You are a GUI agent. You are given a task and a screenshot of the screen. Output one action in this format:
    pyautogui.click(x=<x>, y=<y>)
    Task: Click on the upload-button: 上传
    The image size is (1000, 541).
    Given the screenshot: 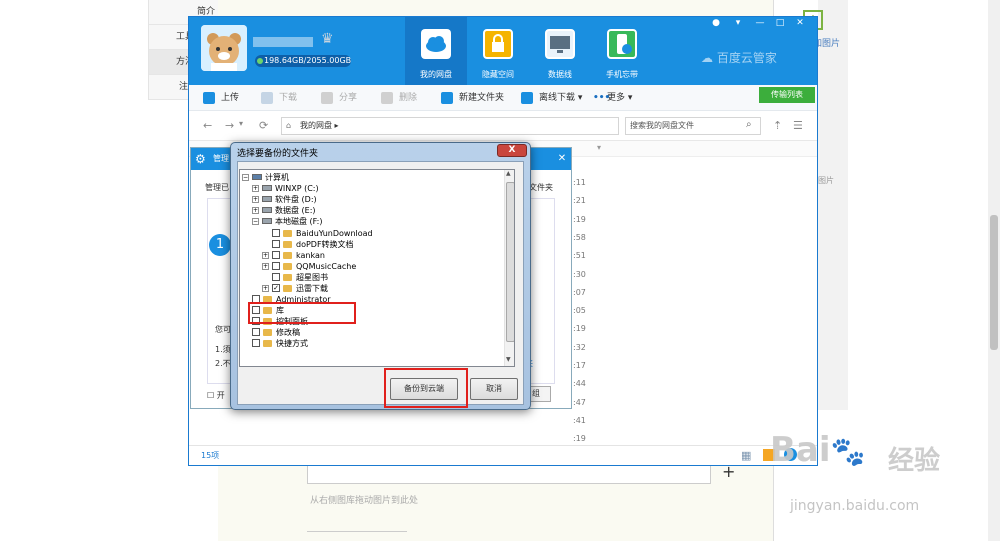 What is the action you would take?
    pyautogui.click(x=221, y=98)
    